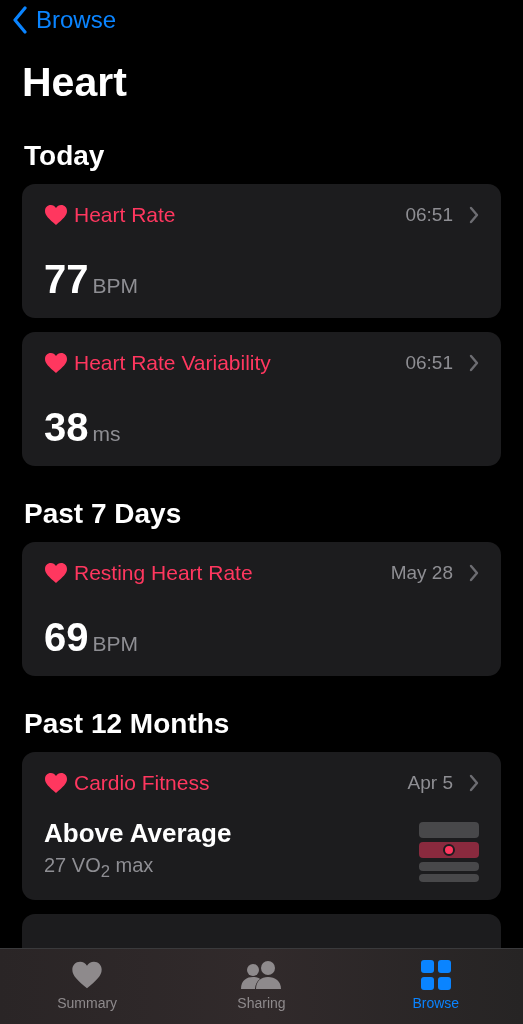  I want to click on section-title: Today, so click(65, 156).